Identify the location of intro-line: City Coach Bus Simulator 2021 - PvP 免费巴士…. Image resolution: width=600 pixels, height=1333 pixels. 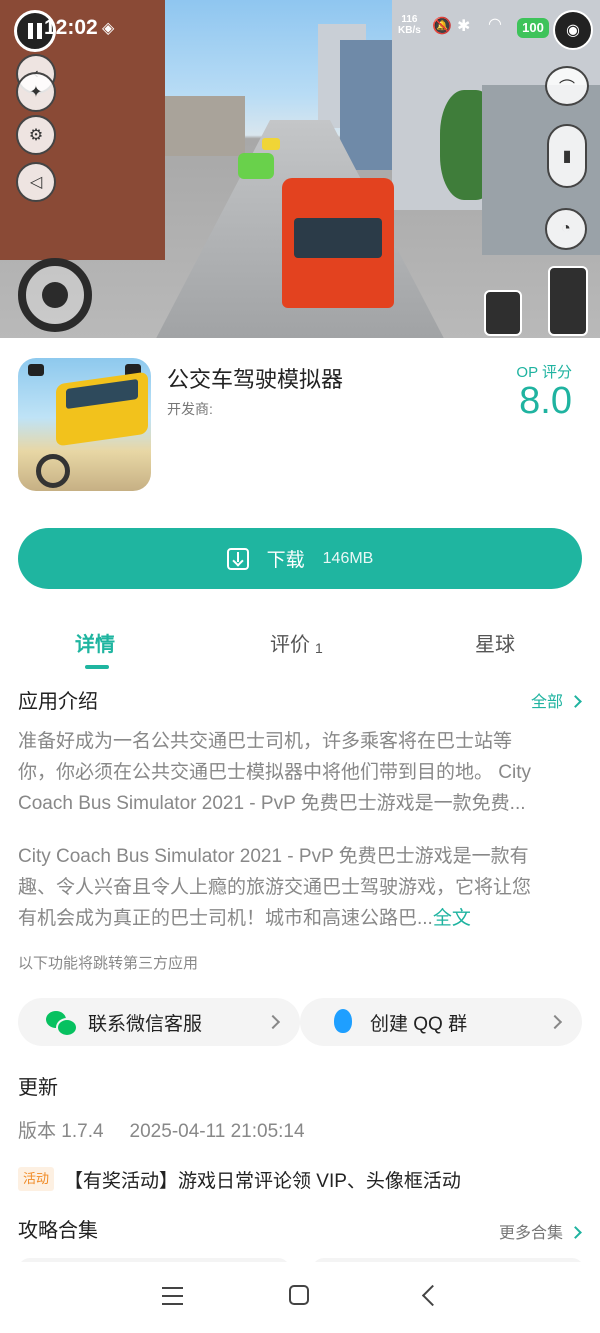
(273, 856).